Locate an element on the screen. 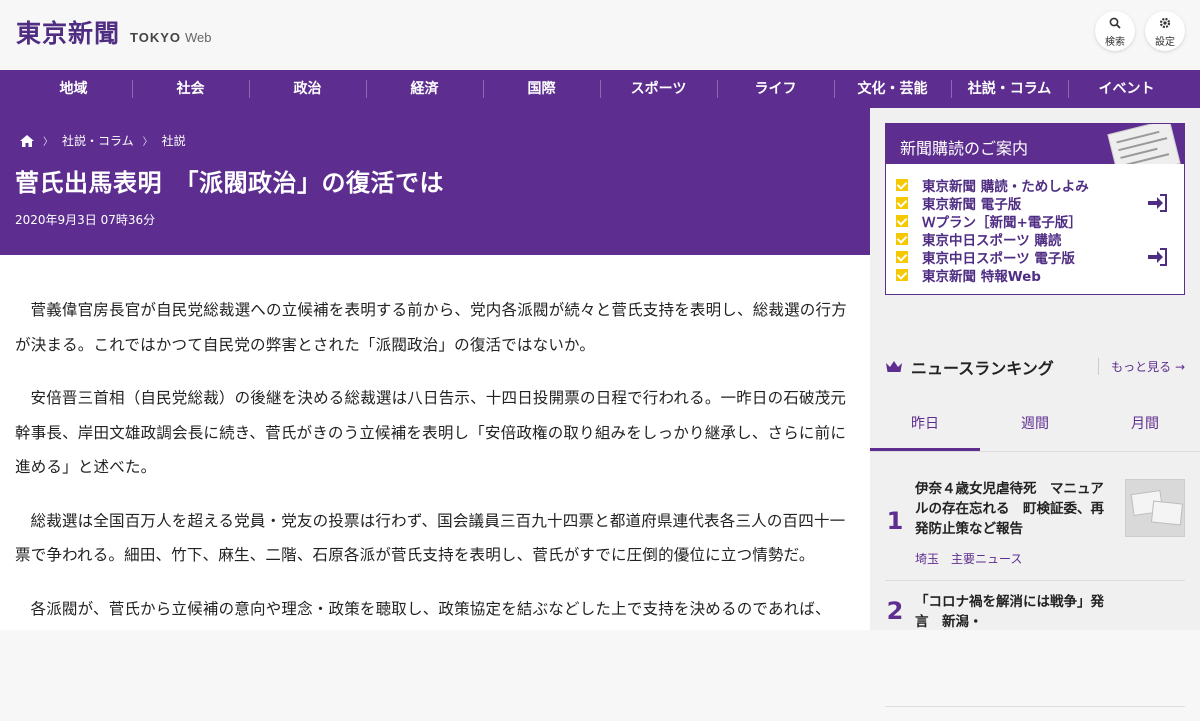 The image size is (1200, 721). subscription-link: 東京新聞 購読・ためしよみ is located at coordinates (1040, 185).